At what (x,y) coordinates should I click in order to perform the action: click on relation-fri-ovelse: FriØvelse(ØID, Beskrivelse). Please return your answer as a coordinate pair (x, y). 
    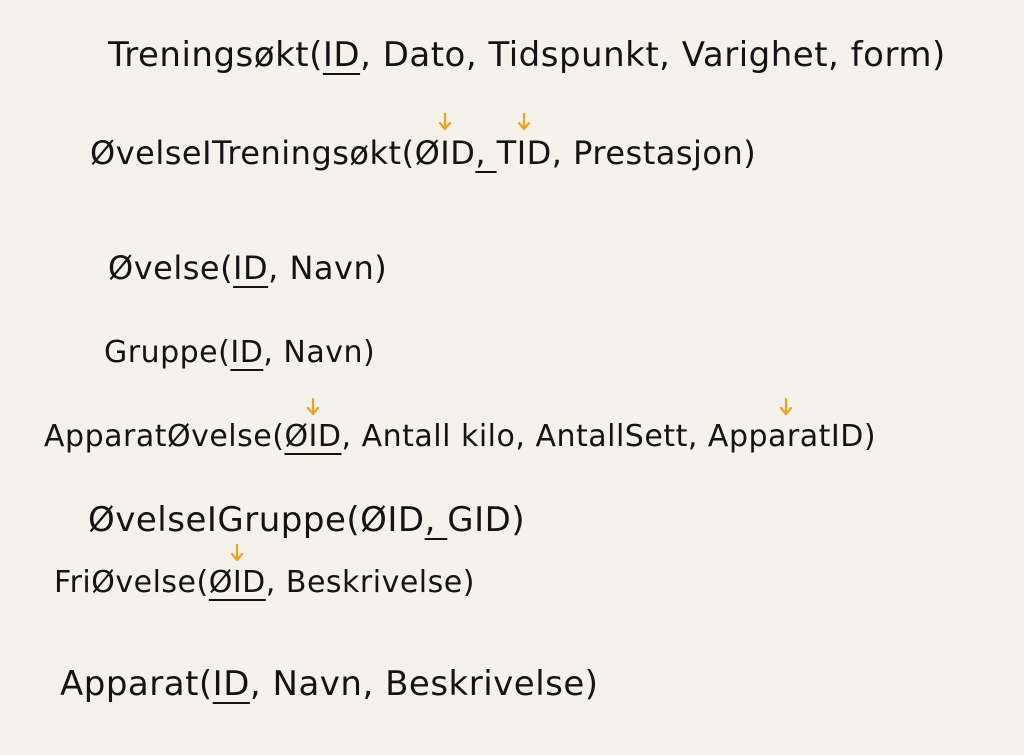
    Looking at the image, I should click on (264, 572).